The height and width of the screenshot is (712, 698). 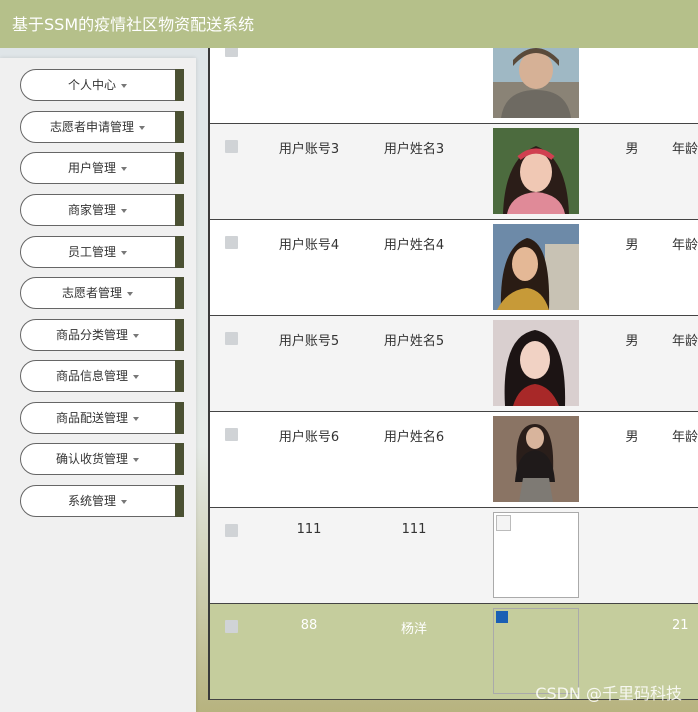 What do you see at coordinates (91, 293) in the screenshot?
I see `sidebar-item-label: 志愿者管理` at bounding box center [91, 293].